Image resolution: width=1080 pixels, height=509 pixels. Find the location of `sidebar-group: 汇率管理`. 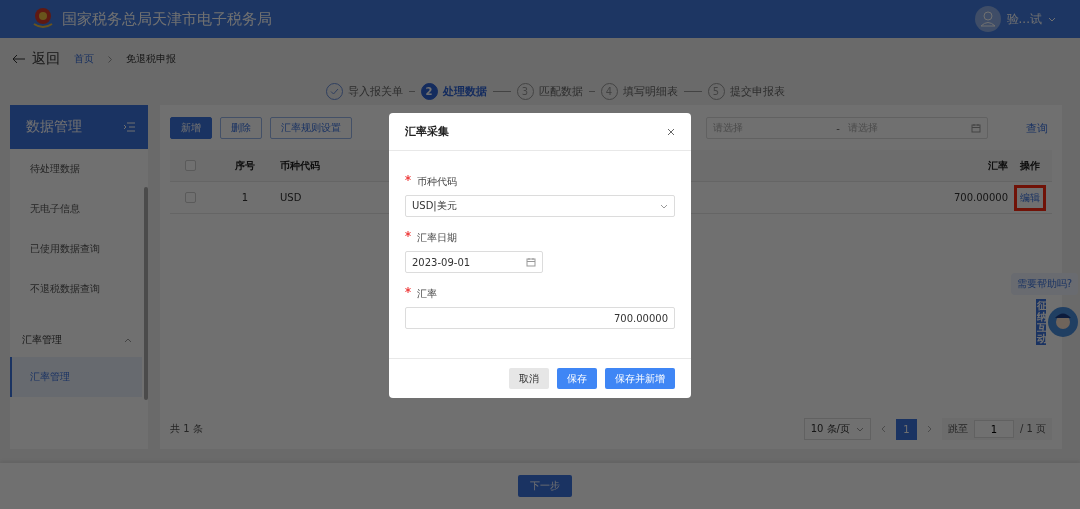

sidebar-group: 汇率管理 is located at coordinates (76, 340).